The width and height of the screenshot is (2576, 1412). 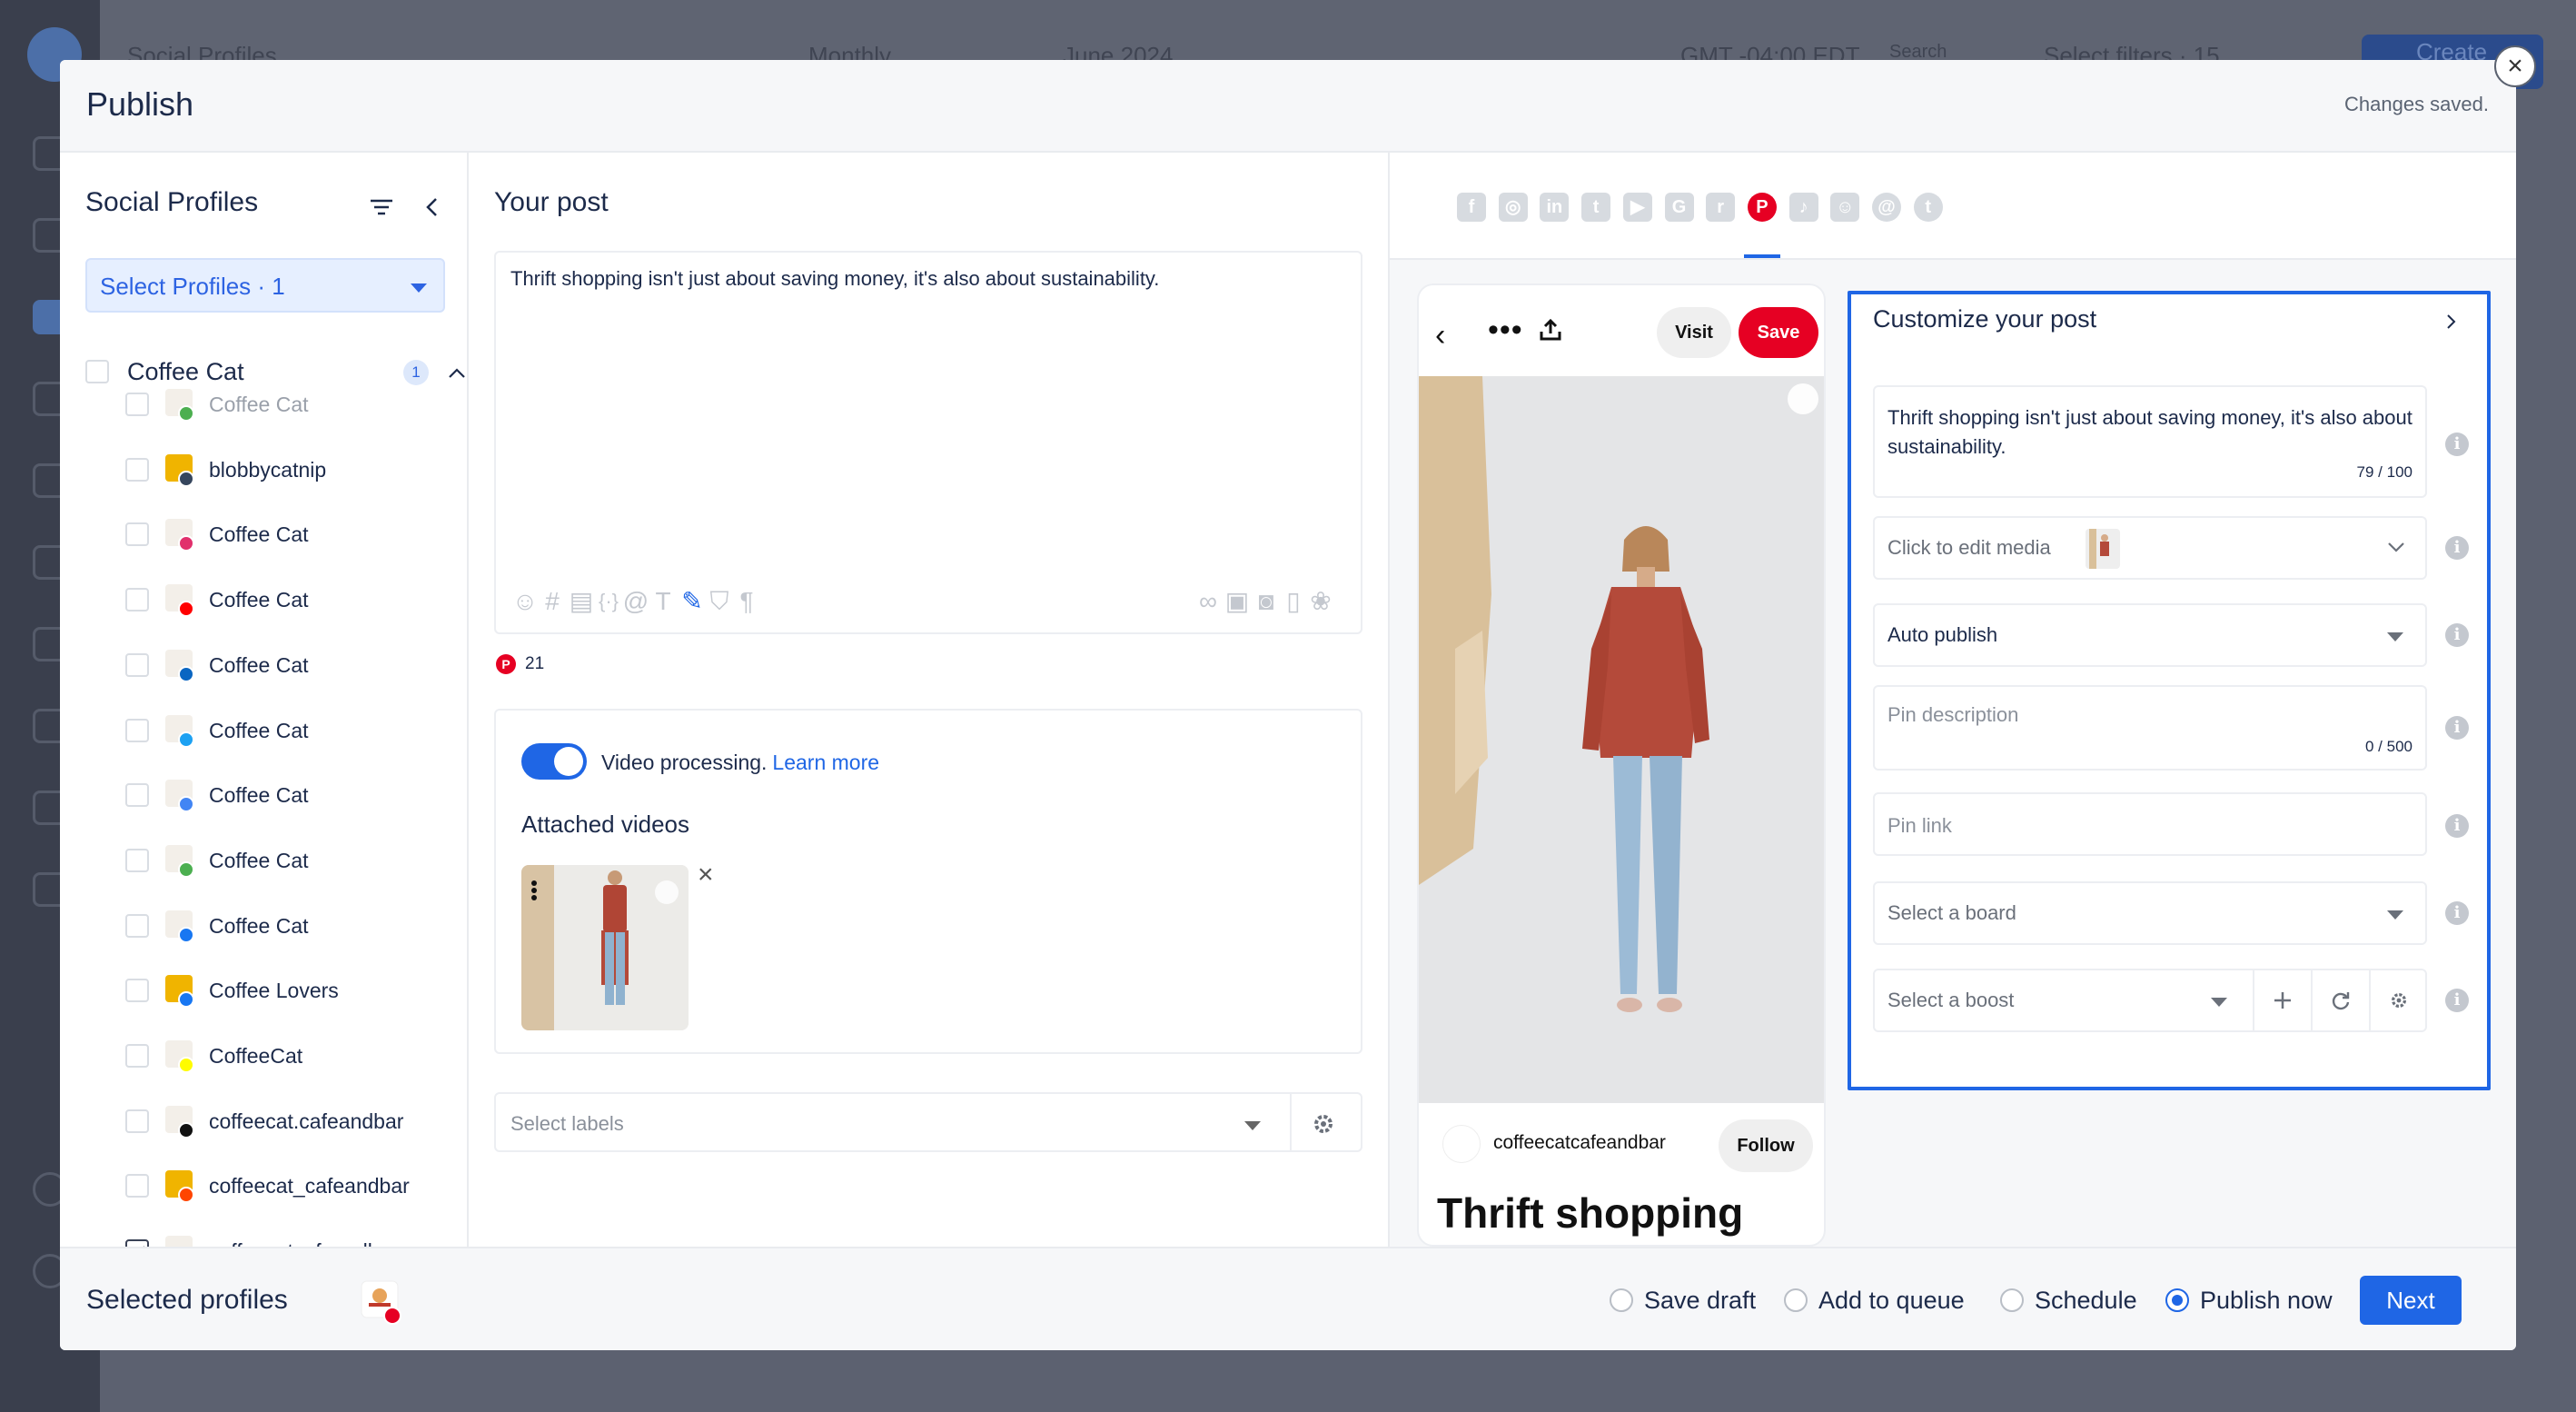 I want to click on tab-threads-icon: @, so click(x=1886, y=207).